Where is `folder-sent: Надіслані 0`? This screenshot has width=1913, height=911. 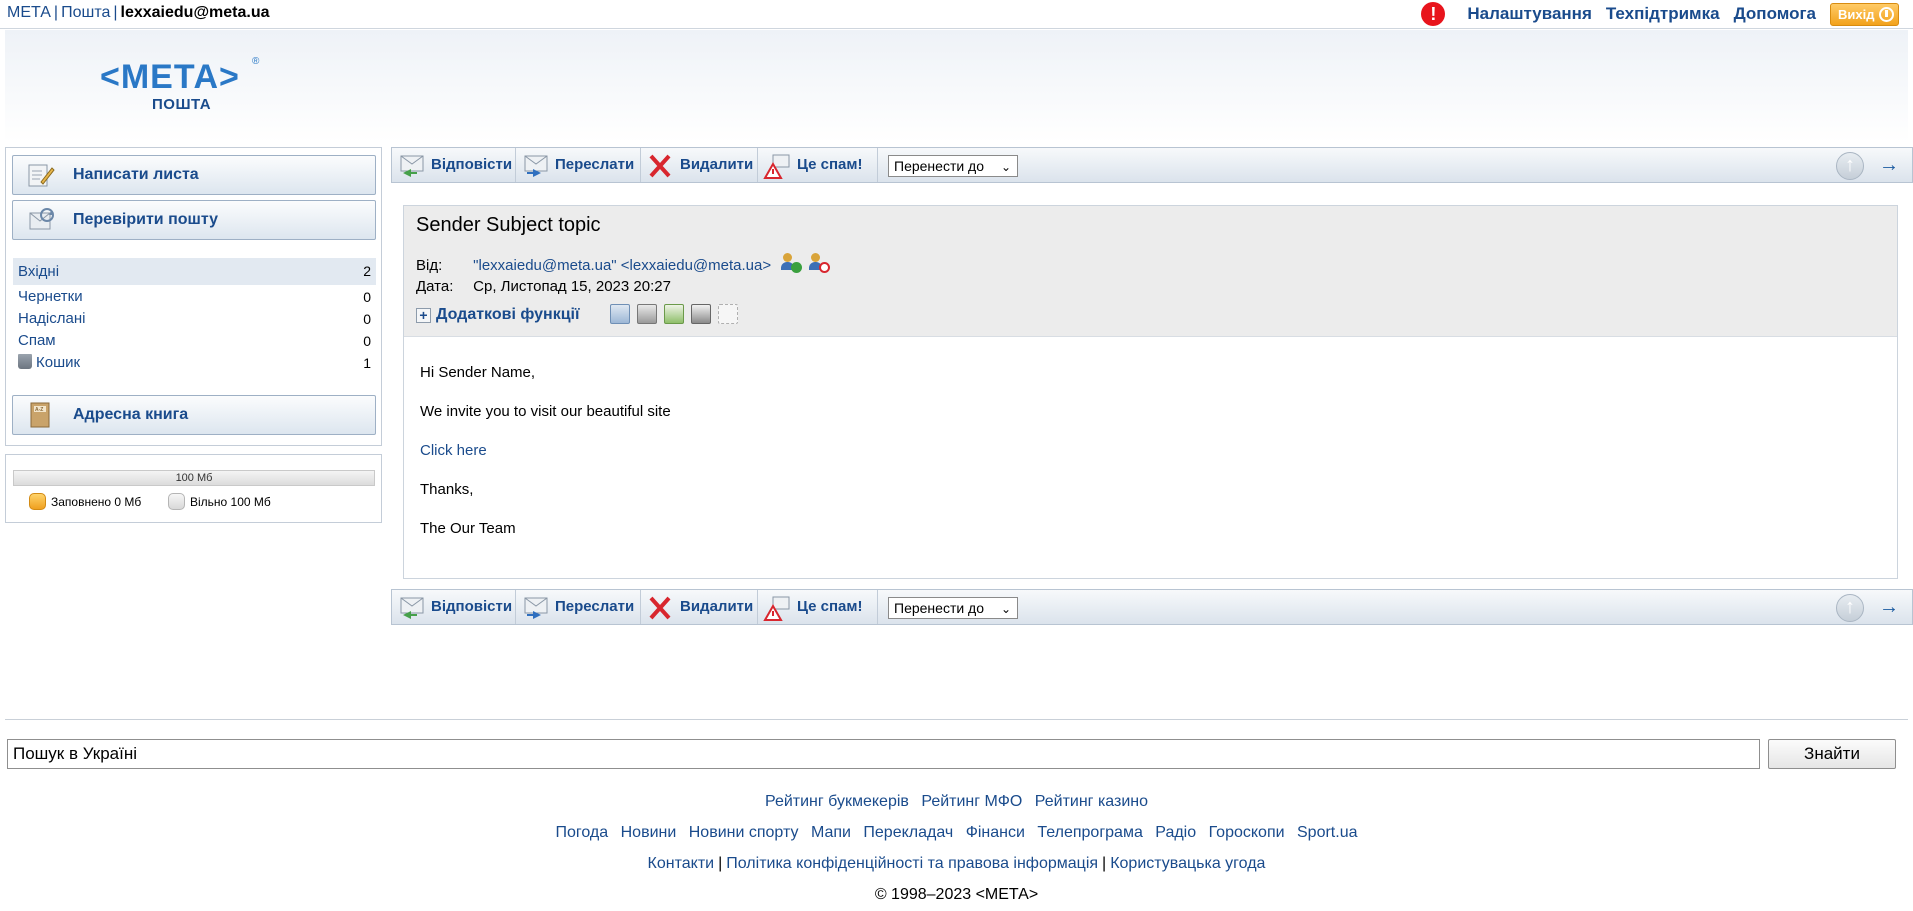
folder-sent: Надіслані 0 is located at coordinates (194, 319).